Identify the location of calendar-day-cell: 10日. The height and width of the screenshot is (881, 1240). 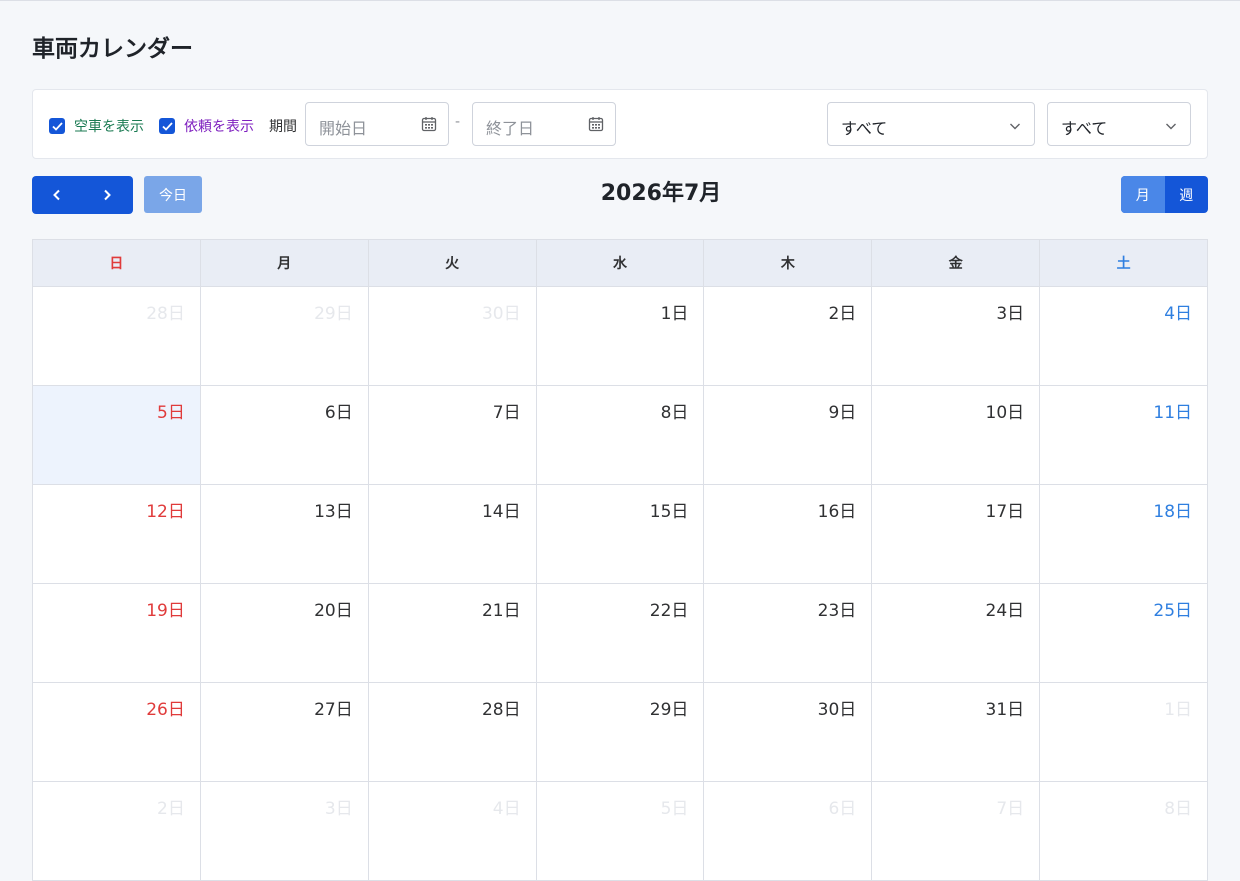
(956, 435).